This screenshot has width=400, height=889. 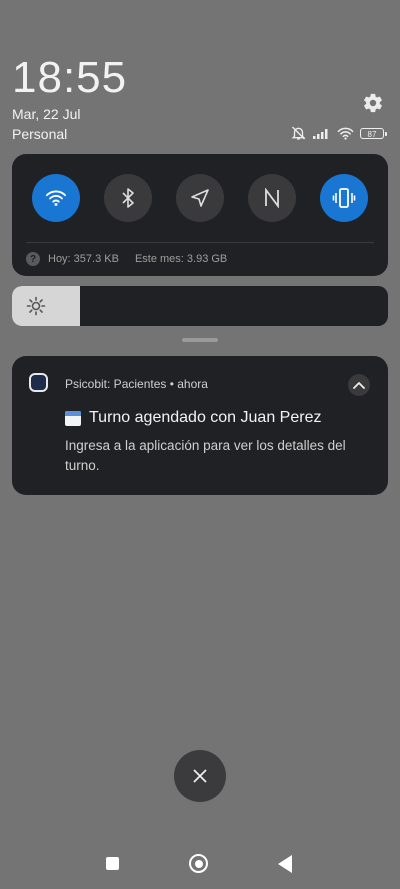 I want to click on notification-title: Turno agendado con Juan Perez, so click(x=205, y=417).